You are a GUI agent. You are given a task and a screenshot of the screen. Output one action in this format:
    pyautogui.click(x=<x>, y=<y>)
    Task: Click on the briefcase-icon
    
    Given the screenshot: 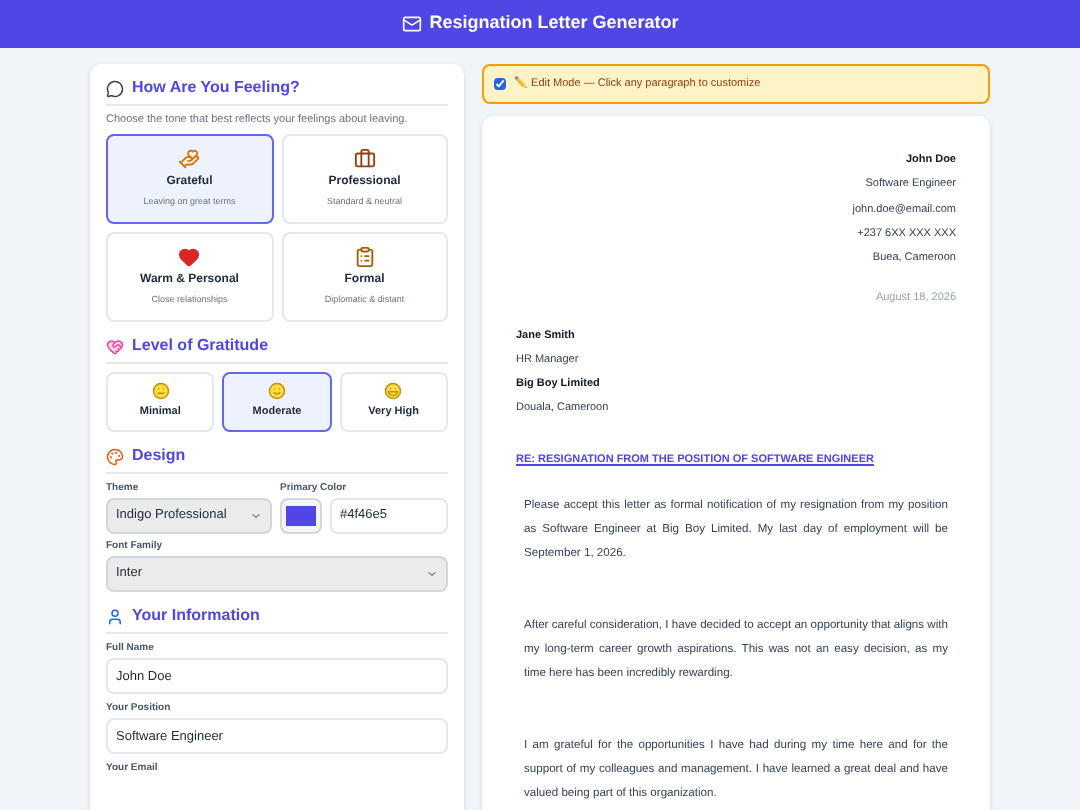 What is the action you would take?
    pyautogui.click(x=364, y=159)
    